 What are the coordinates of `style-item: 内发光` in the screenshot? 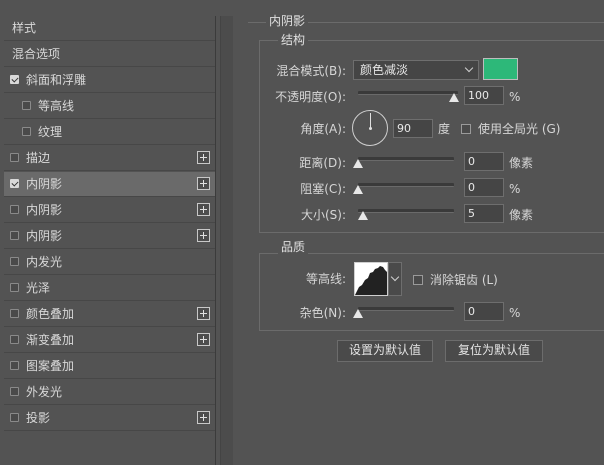 It's located at (109, 262).